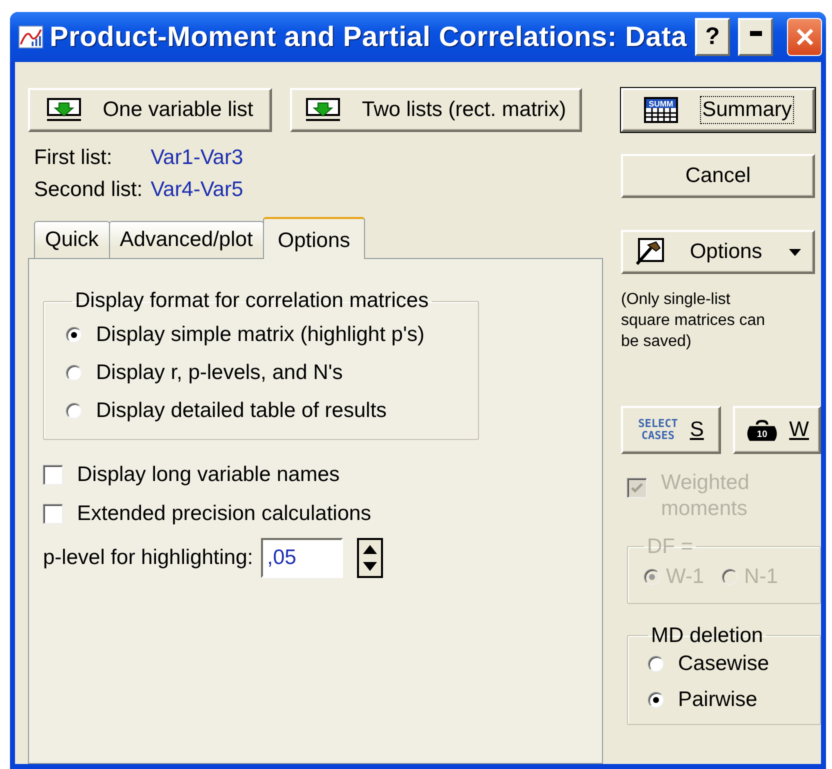 The width and height of the screenshot is (832, 769). Describe the element at coordinates (718, 110) in the screenshot. I see `summary-button: SUMM Summary` at that location.